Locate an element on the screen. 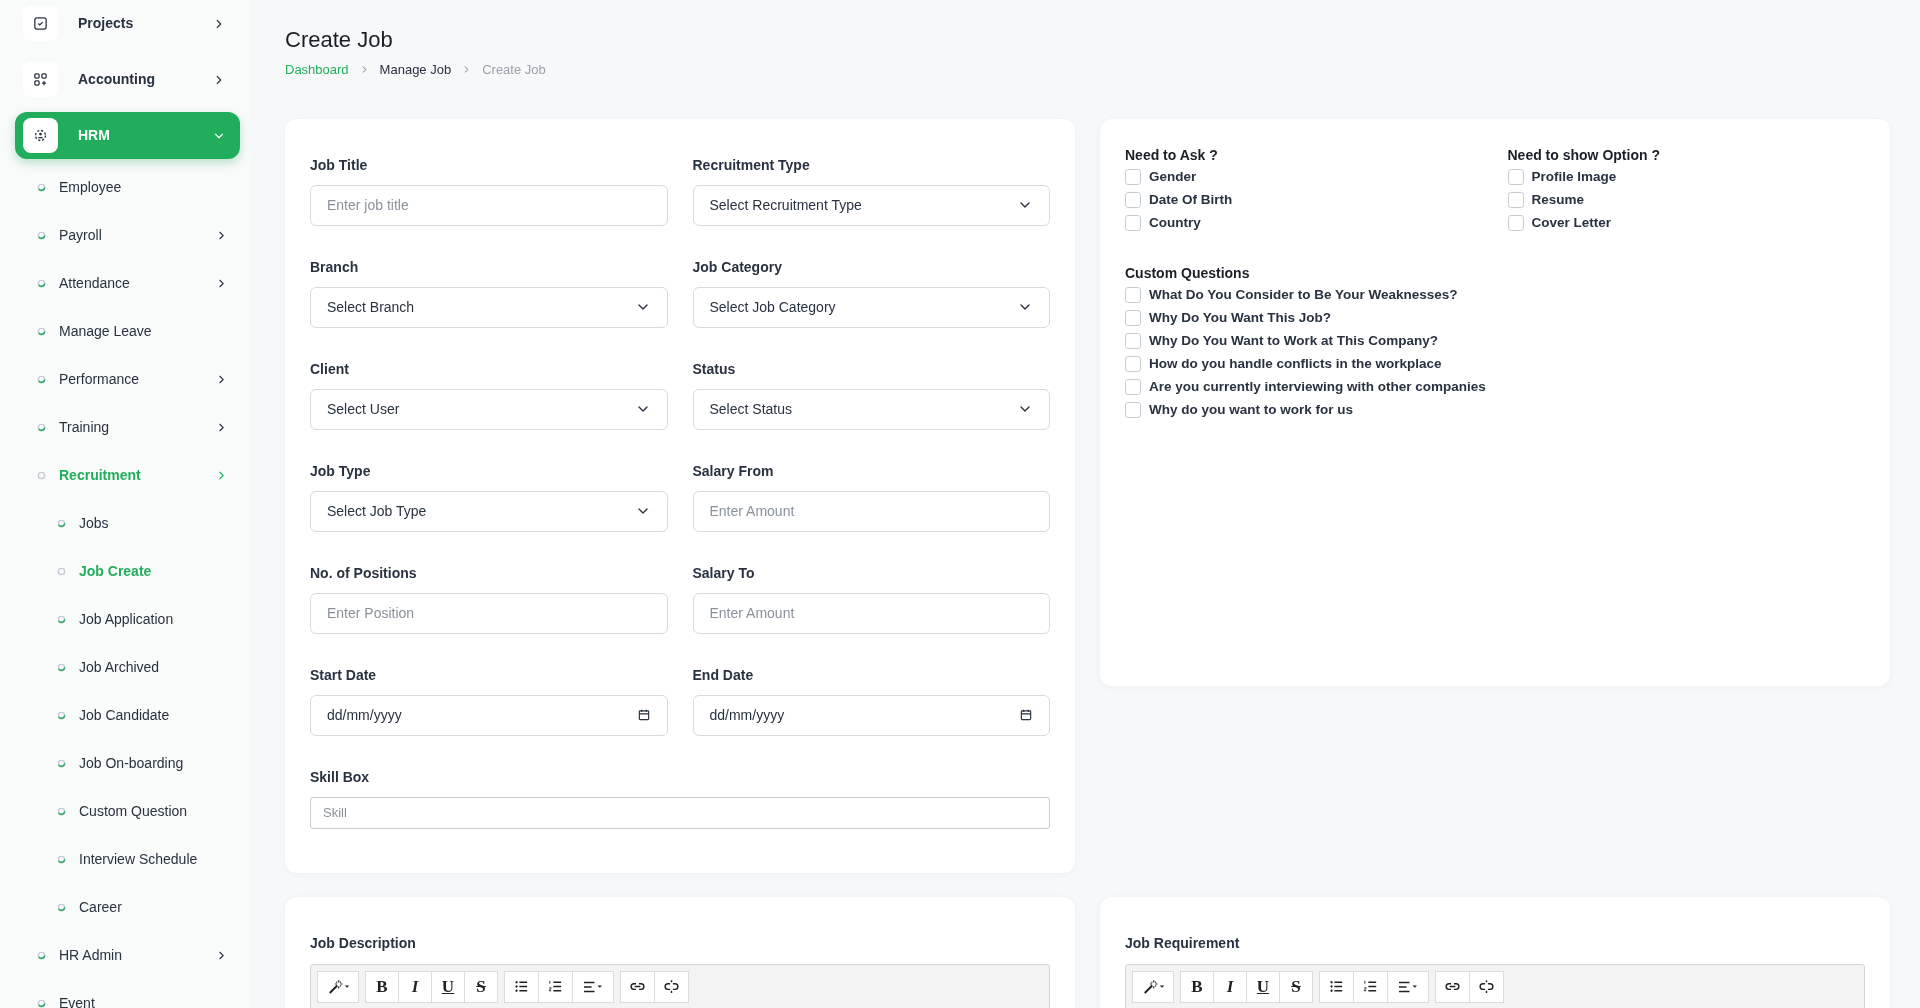 This screenshot has width=1920, height=1008. section-title: Need to Ask ? is located at coordinates (1172, 155).